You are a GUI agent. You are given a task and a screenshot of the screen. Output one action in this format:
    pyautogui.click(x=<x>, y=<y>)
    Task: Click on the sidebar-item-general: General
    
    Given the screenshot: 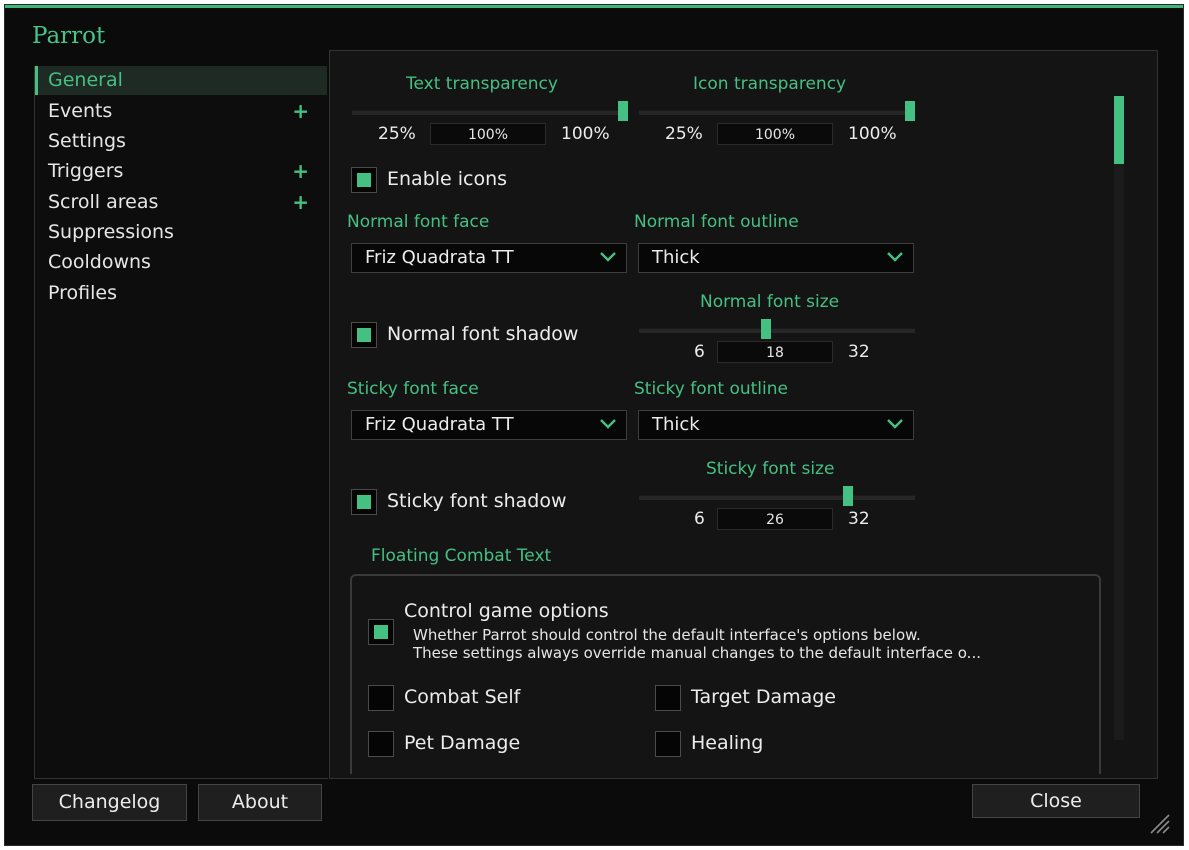 What is the action you would take?
    pyautogui.click(x=181, y=80)
    